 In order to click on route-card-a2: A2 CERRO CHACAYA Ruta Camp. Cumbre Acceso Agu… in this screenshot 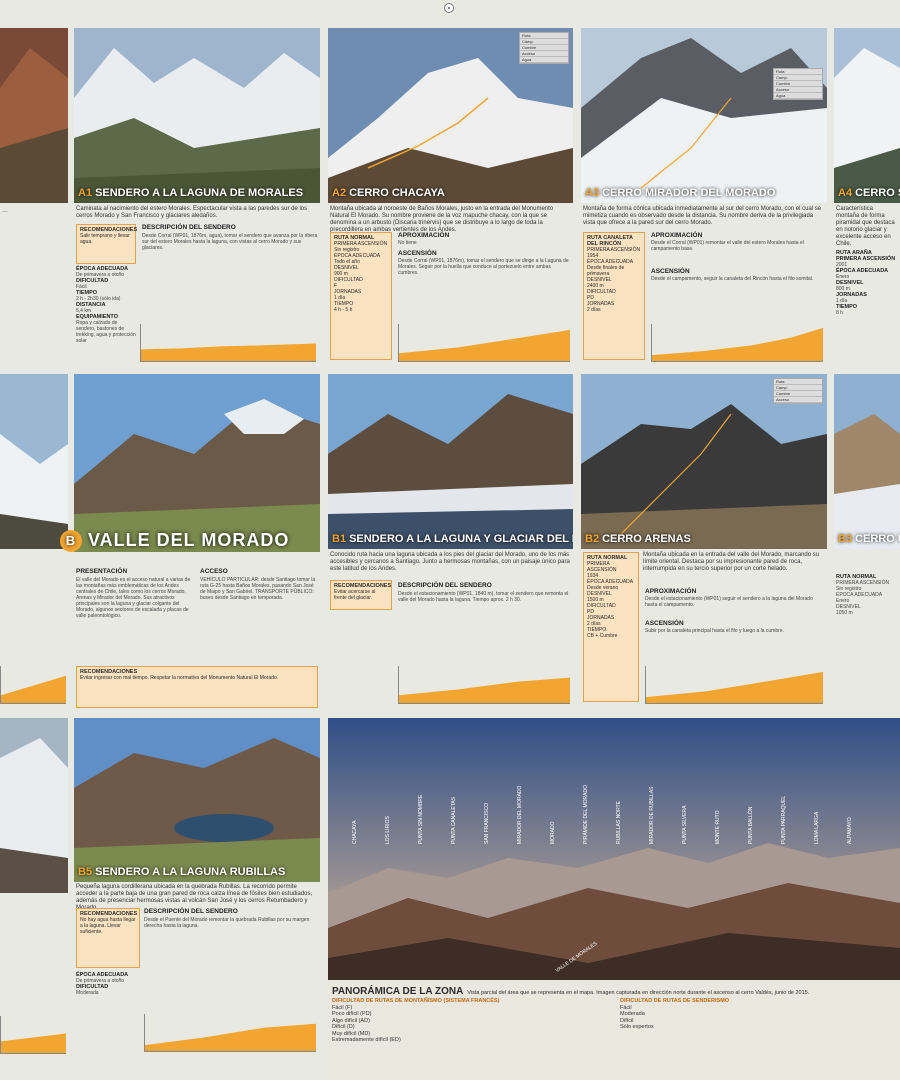, I will do `click(450, 198)`.